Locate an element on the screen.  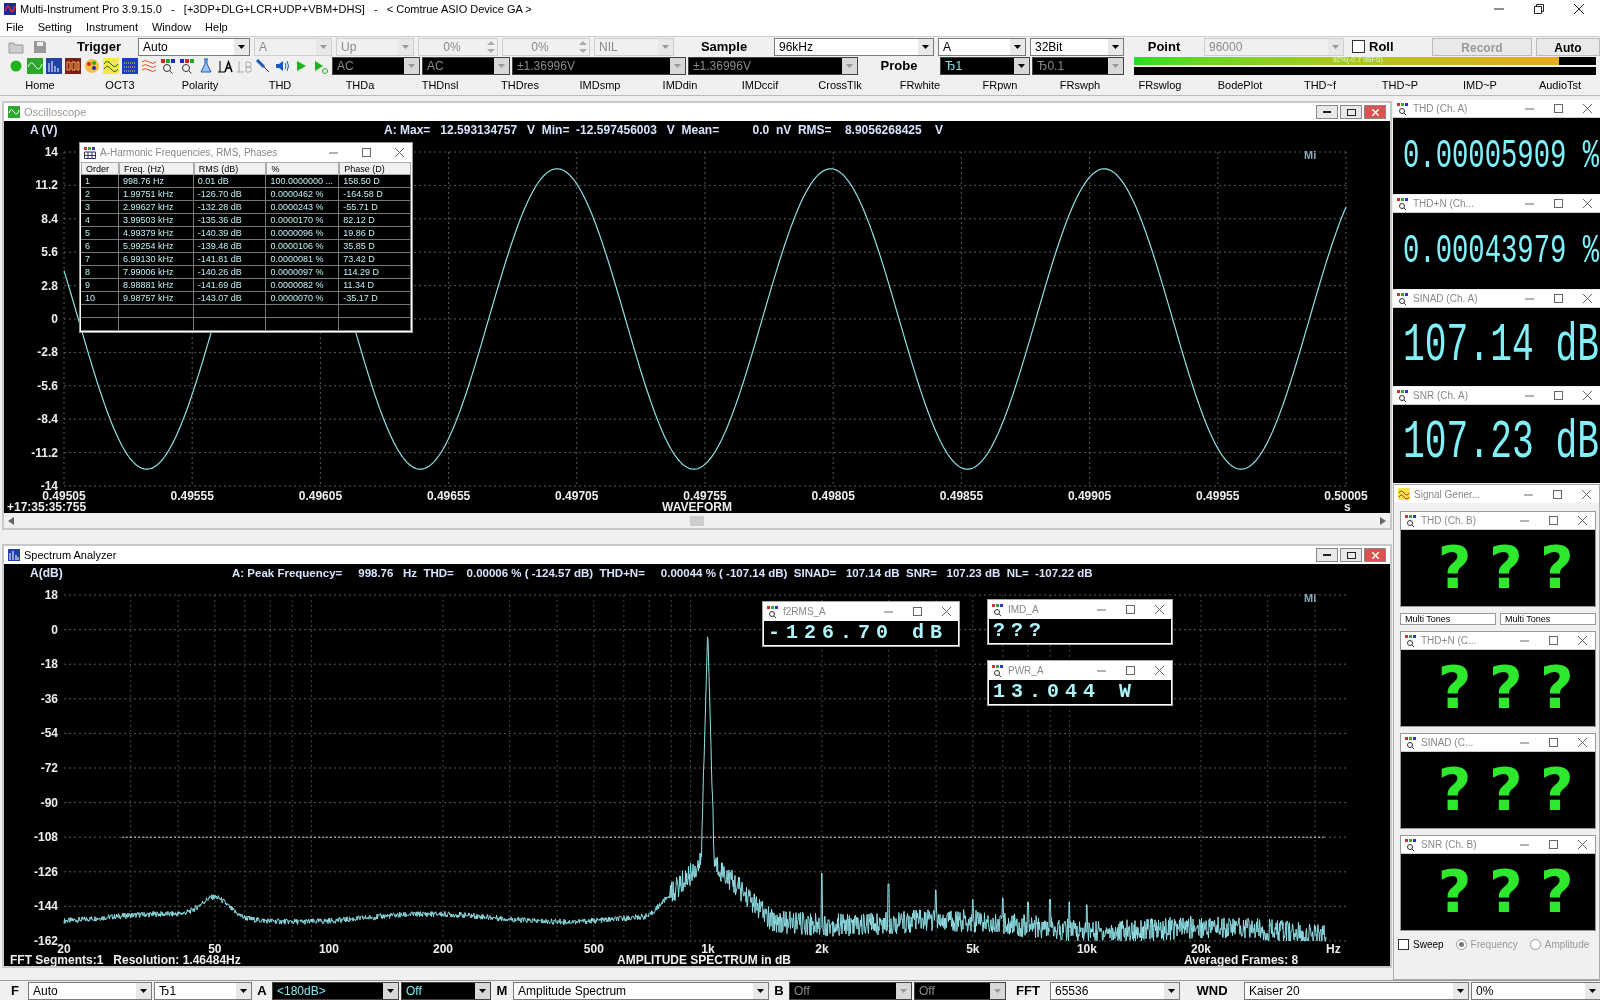
tab: IMDccif is located at coordinates (760, 85).